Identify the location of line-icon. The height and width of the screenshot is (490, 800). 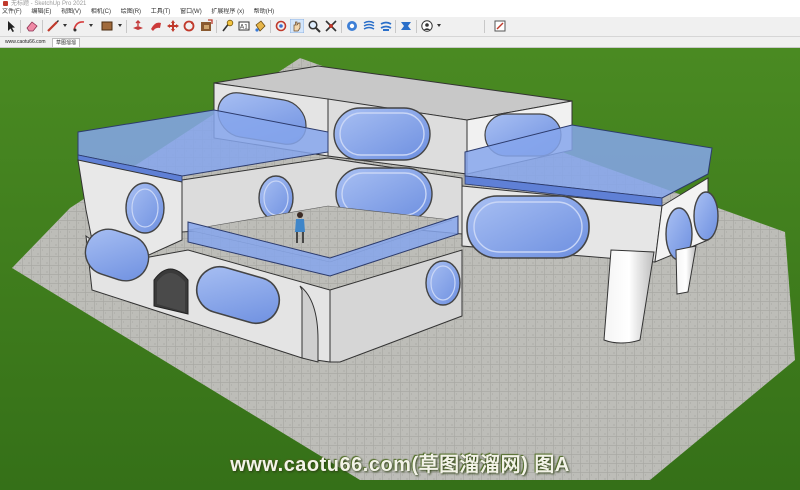
(53, 26).